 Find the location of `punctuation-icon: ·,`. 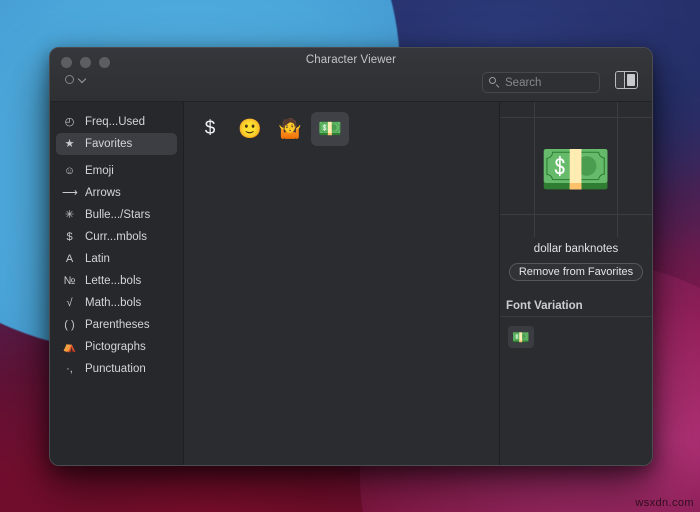

punctuation-icon: ·, is located at coordinates (69, 368).